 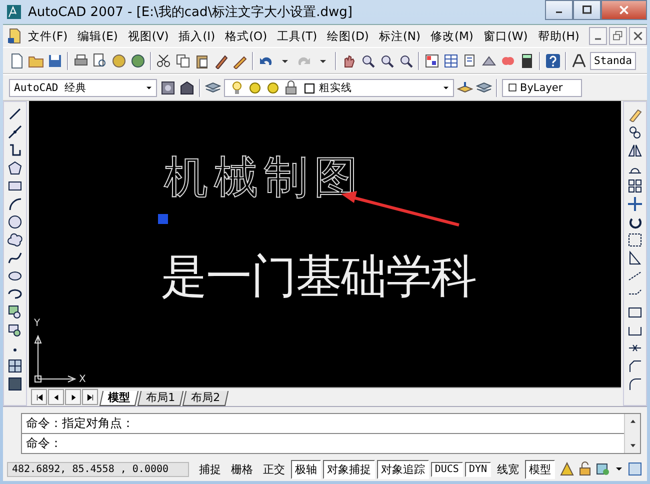 I want to click on status-toggle-button: 正交, so click(x=273, y=469).